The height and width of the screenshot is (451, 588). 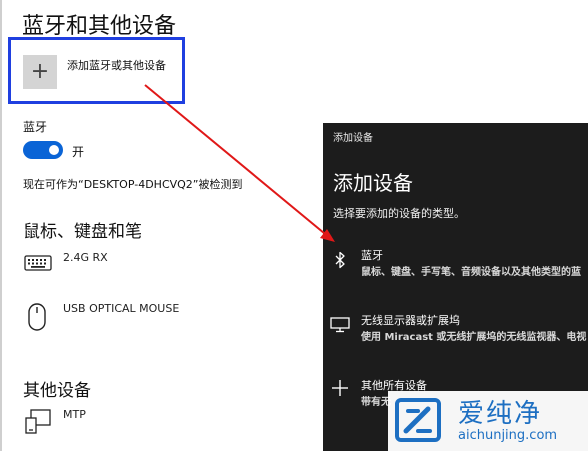 I want to click on keyboard-icon, so click(x=38, y=265).